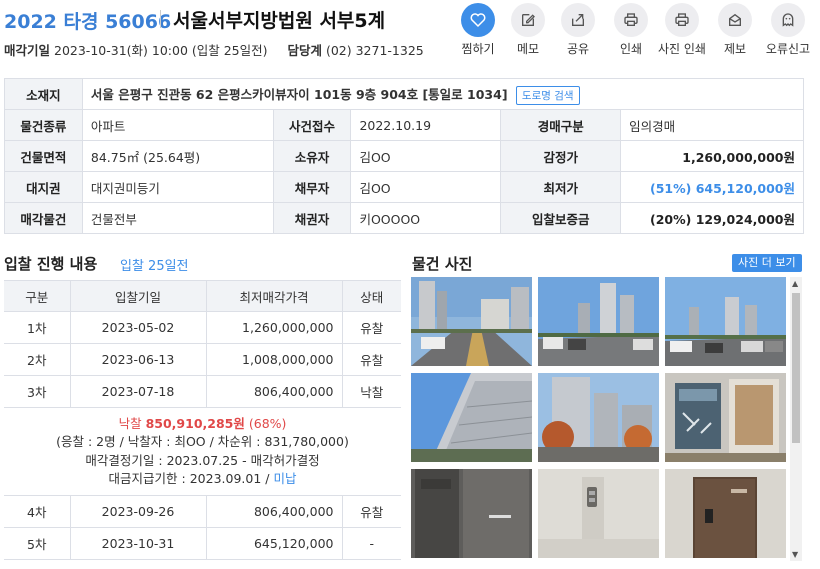  Describe the element at coordinates (43, 187) in the screenshot. I see `info-label: 대지권` at that location.